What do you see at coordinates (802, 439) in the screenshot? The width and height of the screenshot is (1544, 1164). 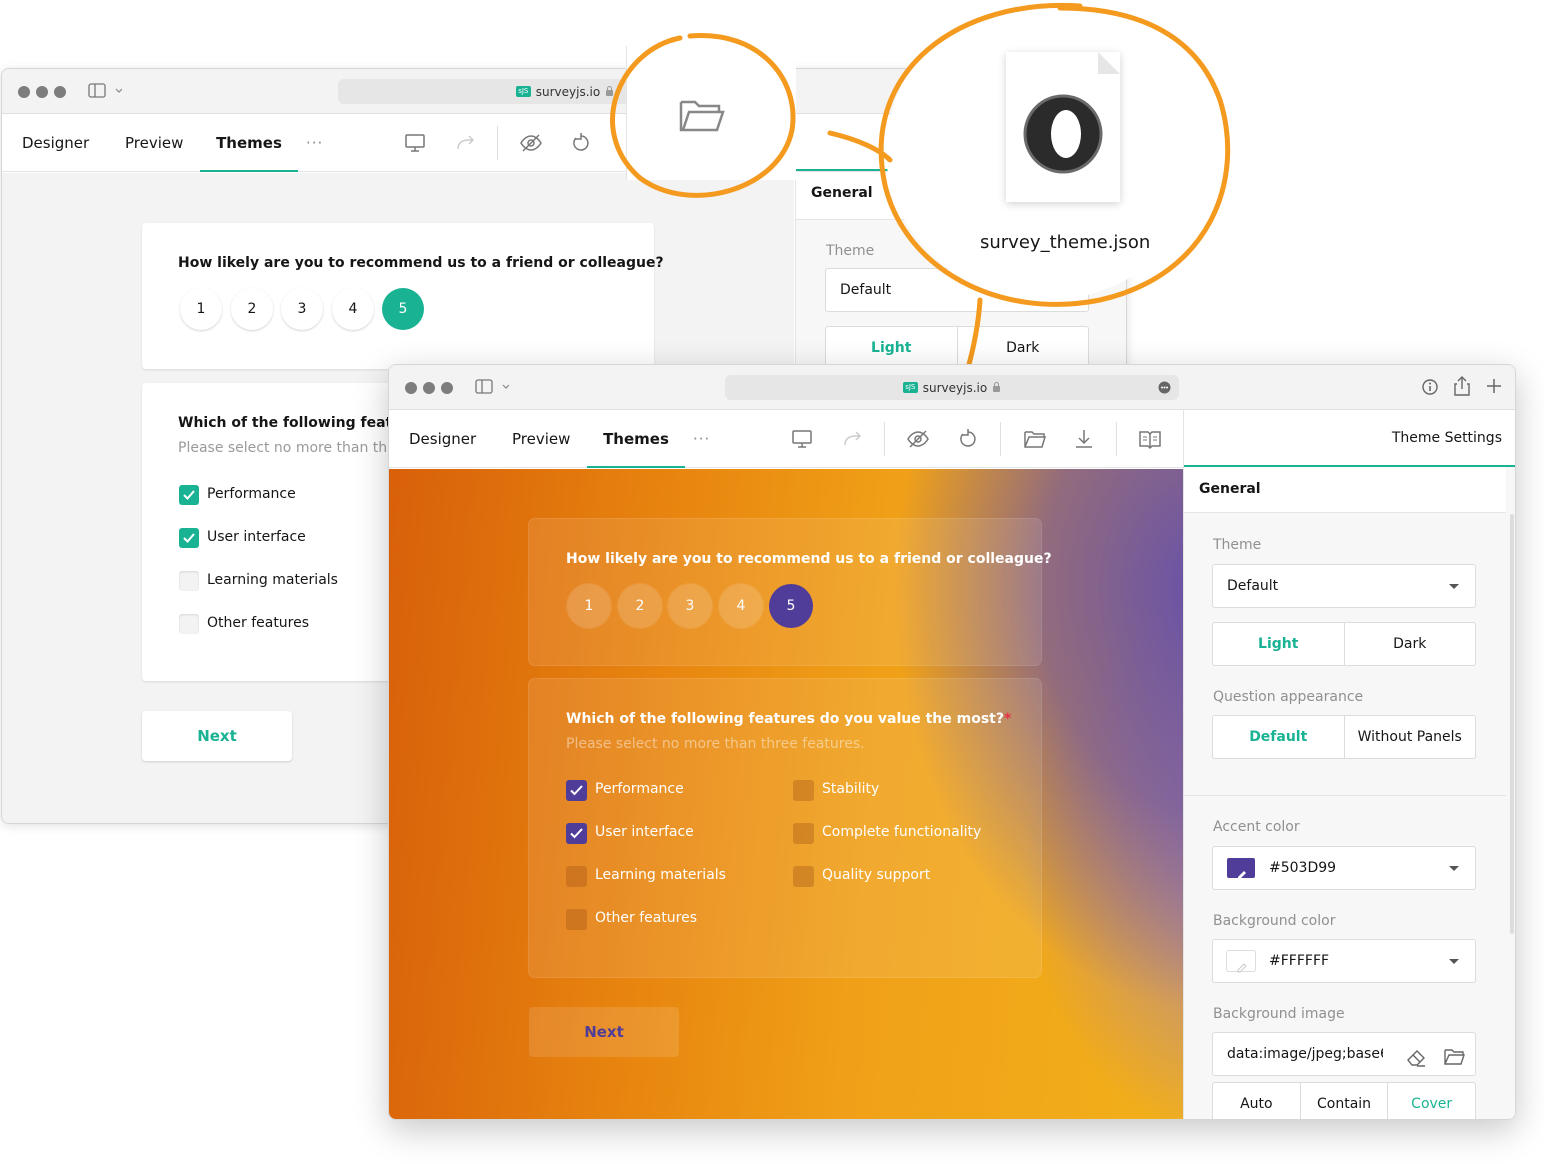 I see `device-preview-icon` at bounding box center [802, 439].